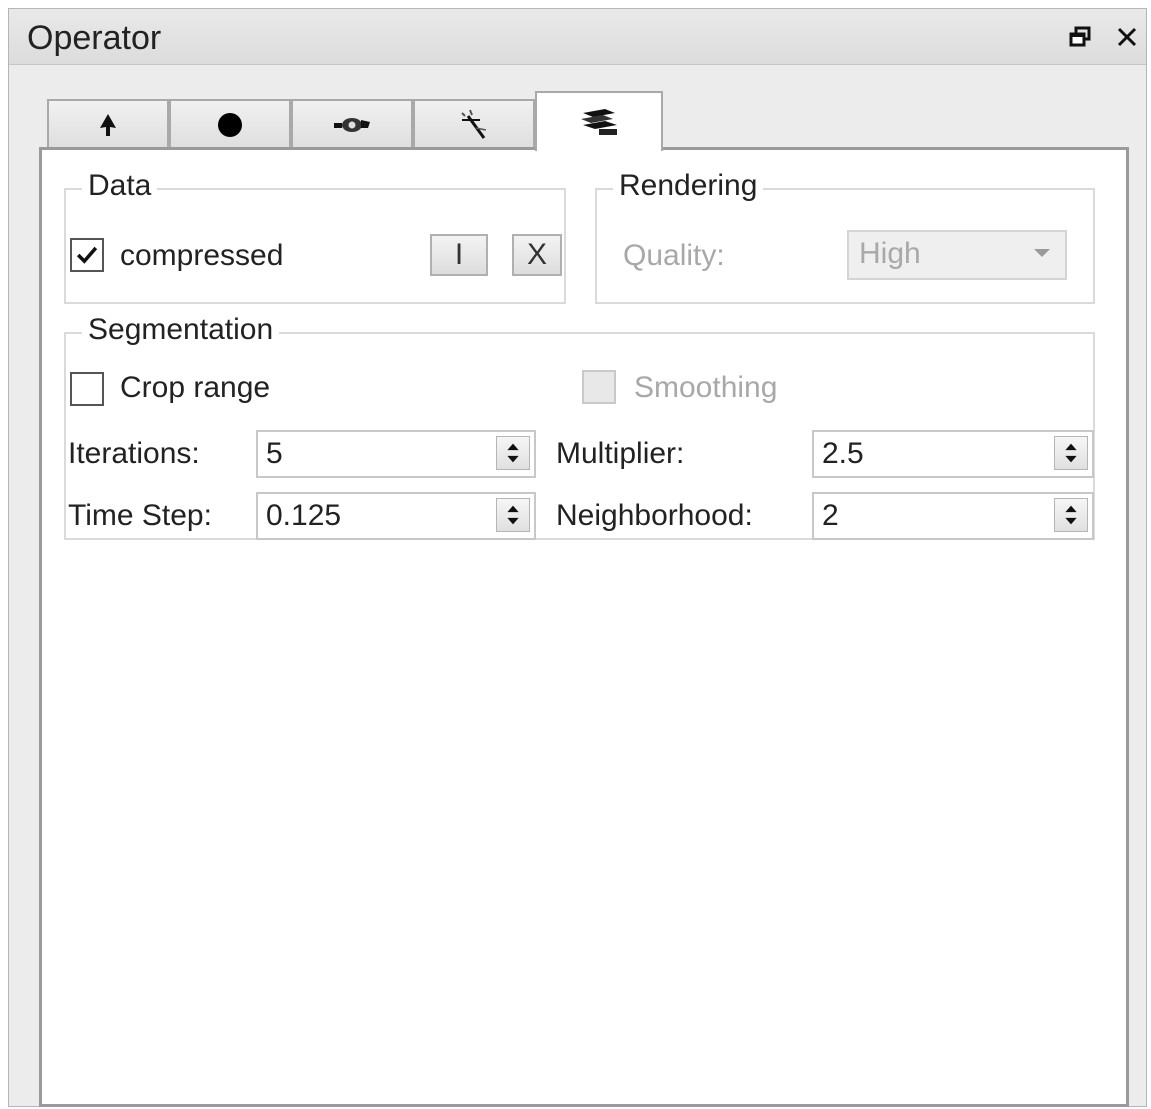  I want to click on tab-layers, so click(599, 121).